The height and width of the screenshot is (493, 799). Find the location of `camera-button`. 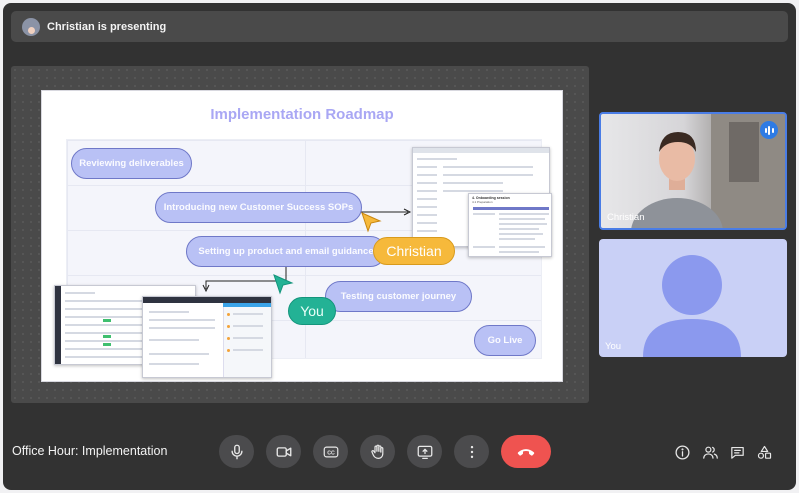

camera-button is located at coordinates (283, 451).